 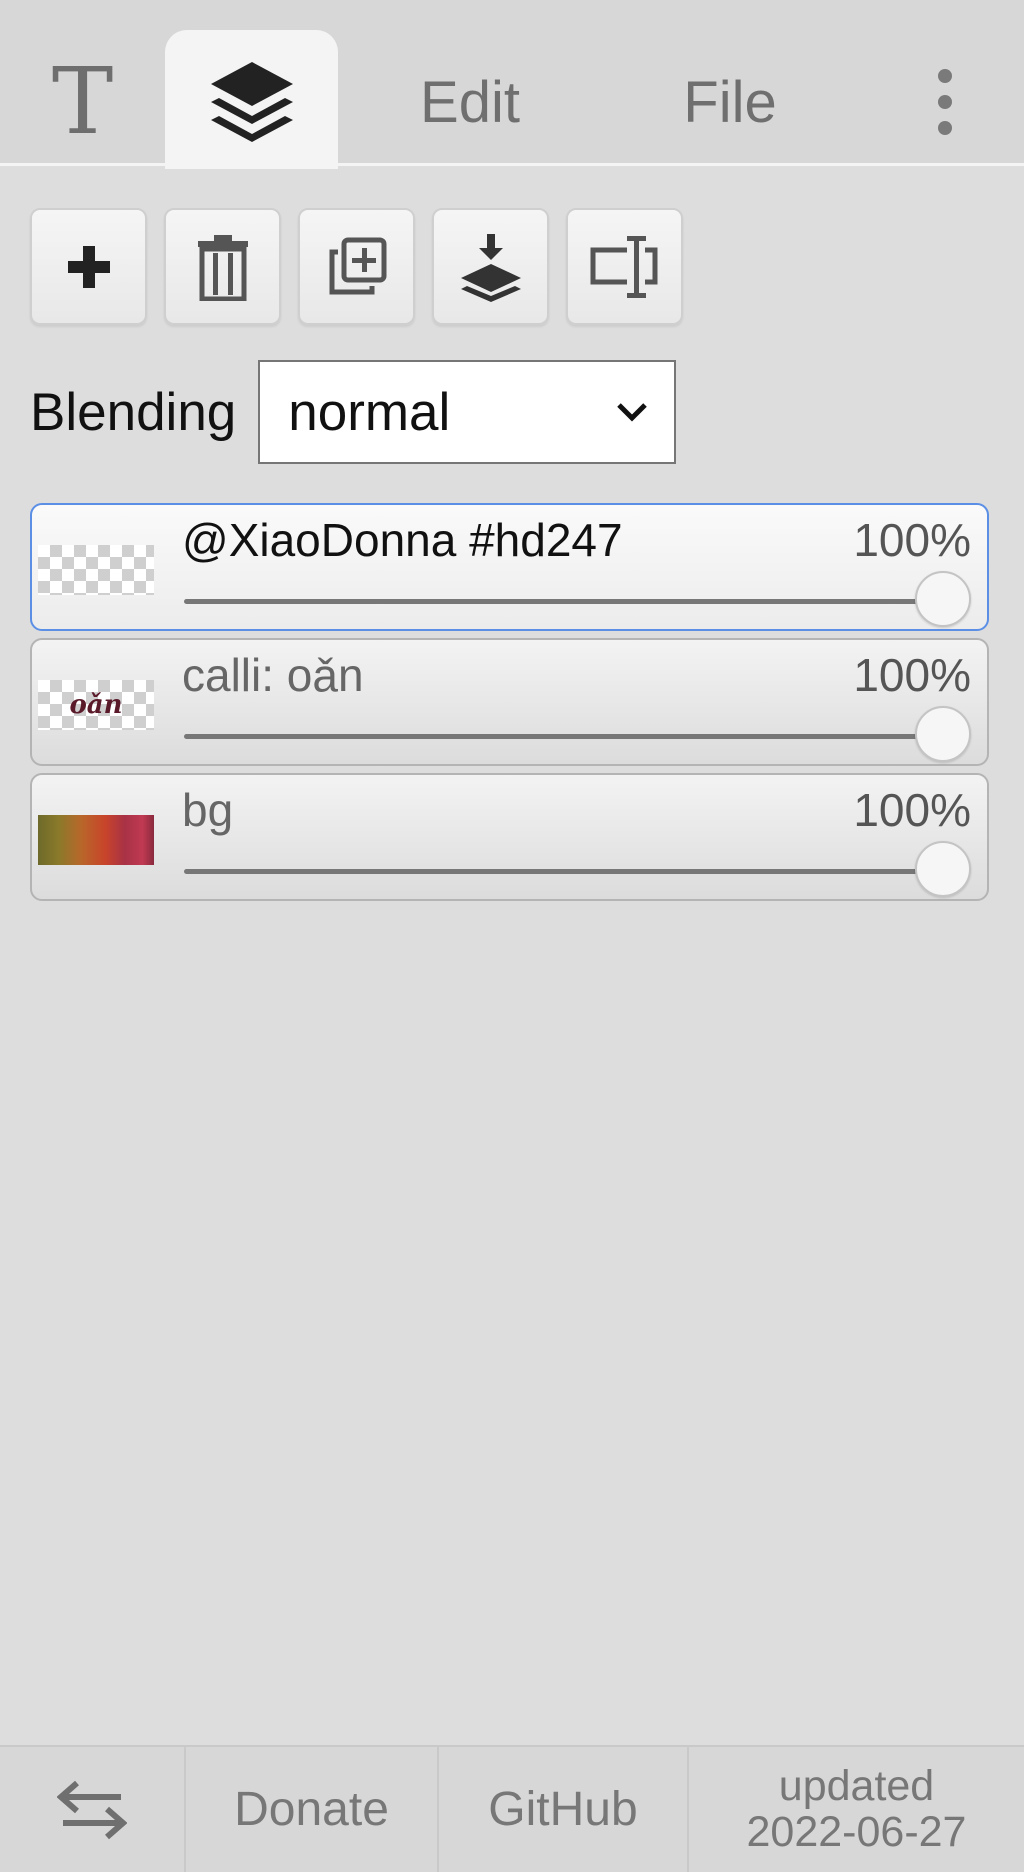 I want to click on trash-icon, so click(x=222, y=267).